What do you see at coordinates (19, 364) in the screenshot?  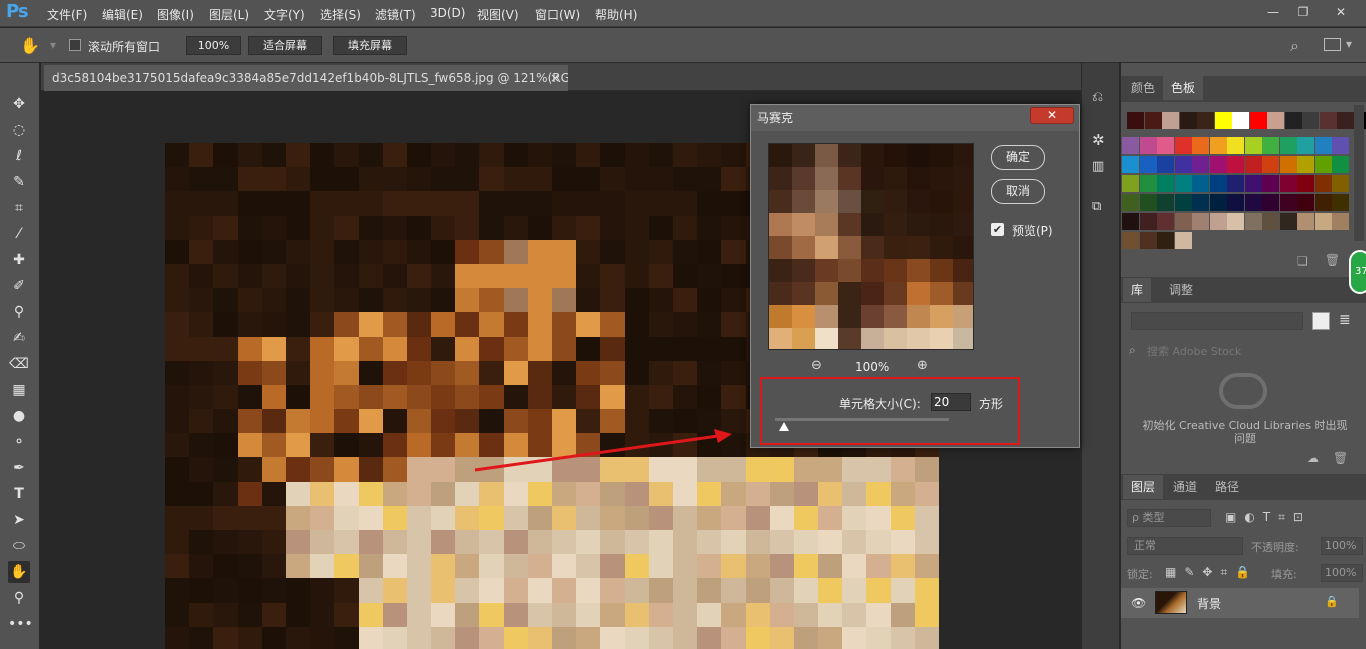 I see `eraser-tool-icon: ⌫` at bounding box center [19, 364].